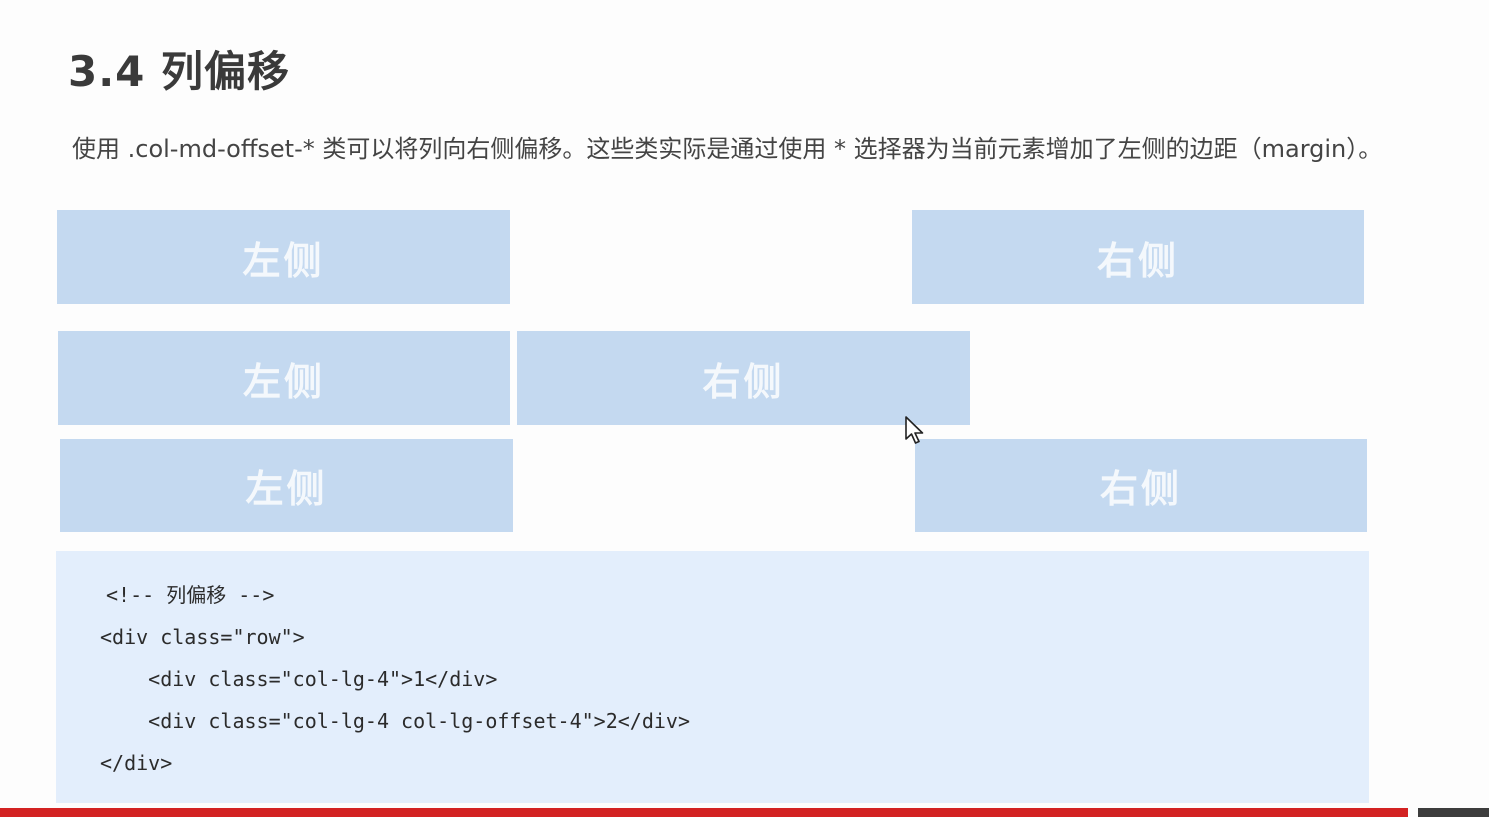  I want to click on row2-left-box: 左侧, so click(284, 378).